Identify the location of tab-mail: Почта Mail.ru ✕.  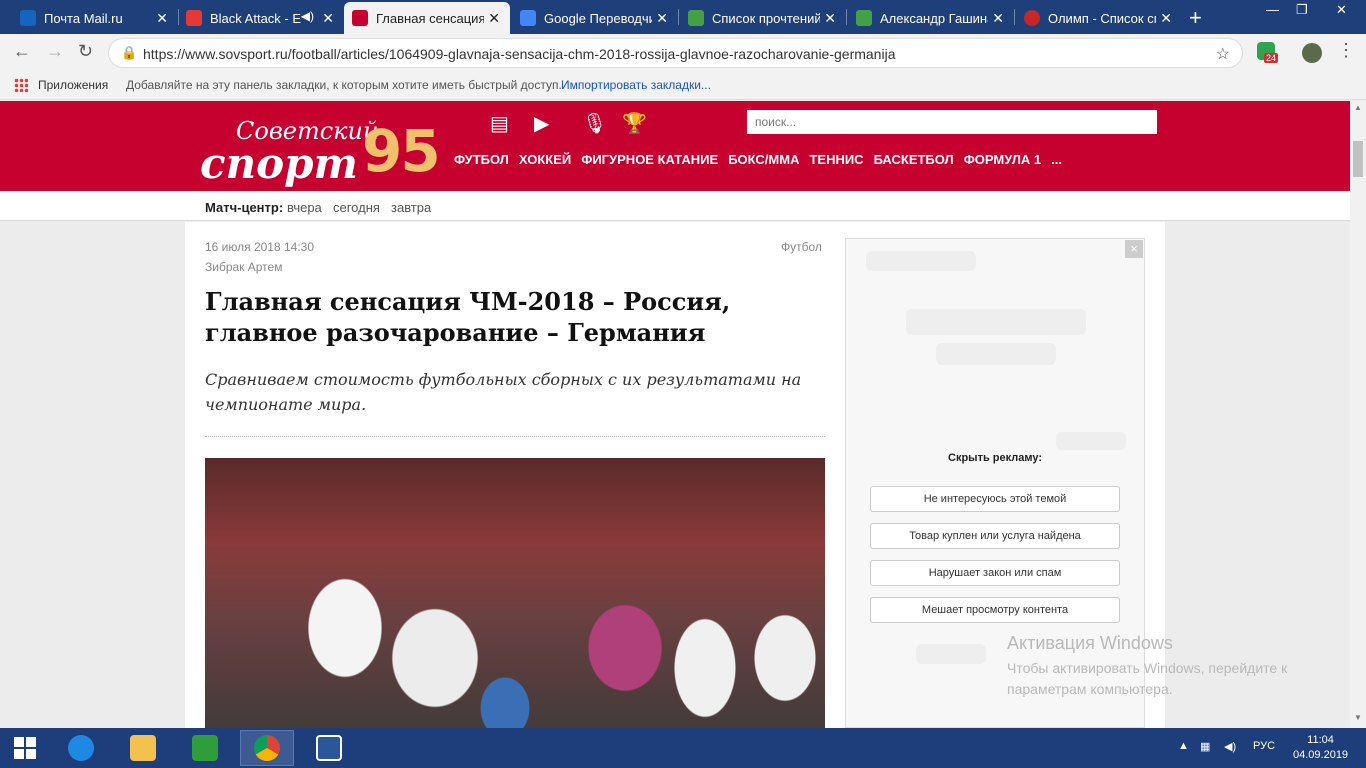
(95, 18).